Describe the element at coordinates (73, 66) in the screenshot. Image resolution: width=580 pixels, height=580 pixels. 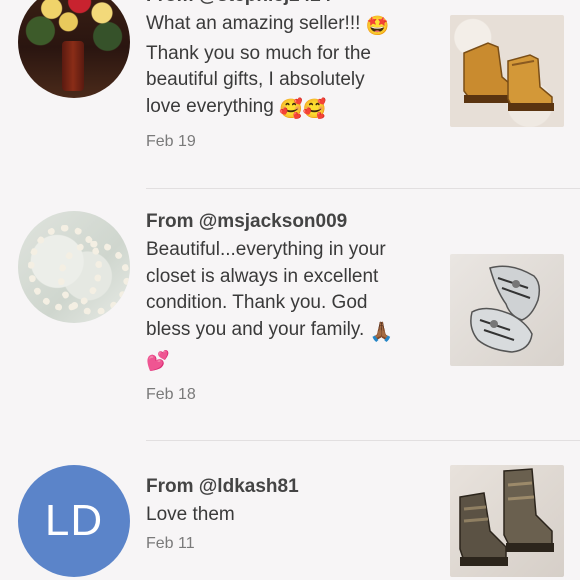
I see `vase-shape` at that location.